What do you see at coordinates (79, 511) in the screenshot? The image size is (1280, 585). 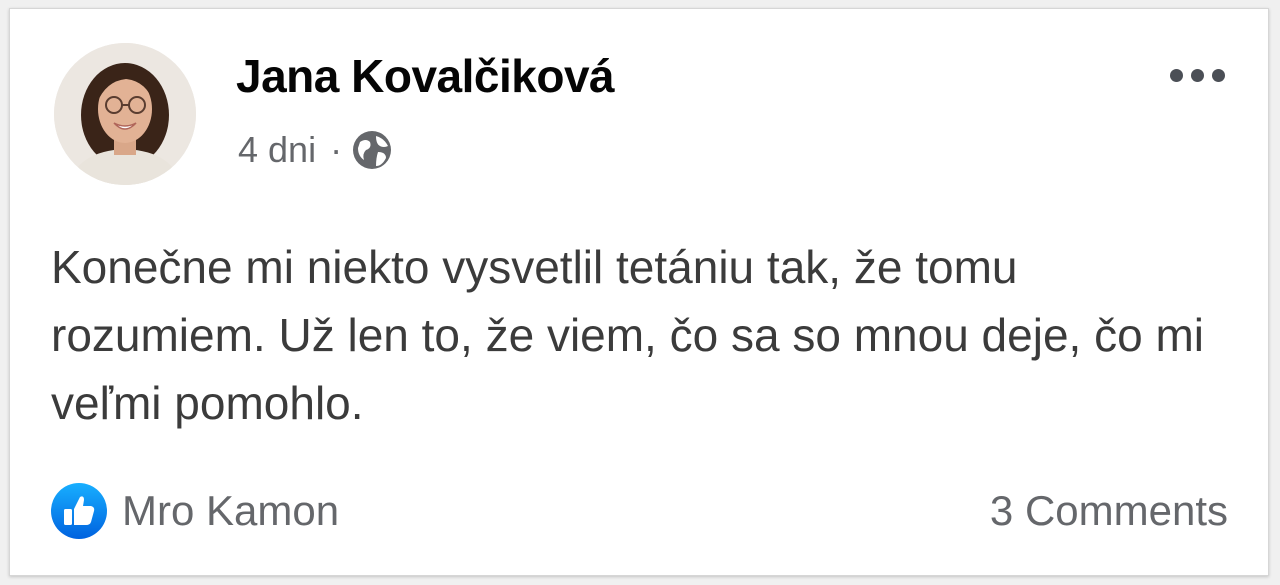 I see `like-icon` at bounding box center [79, 511].